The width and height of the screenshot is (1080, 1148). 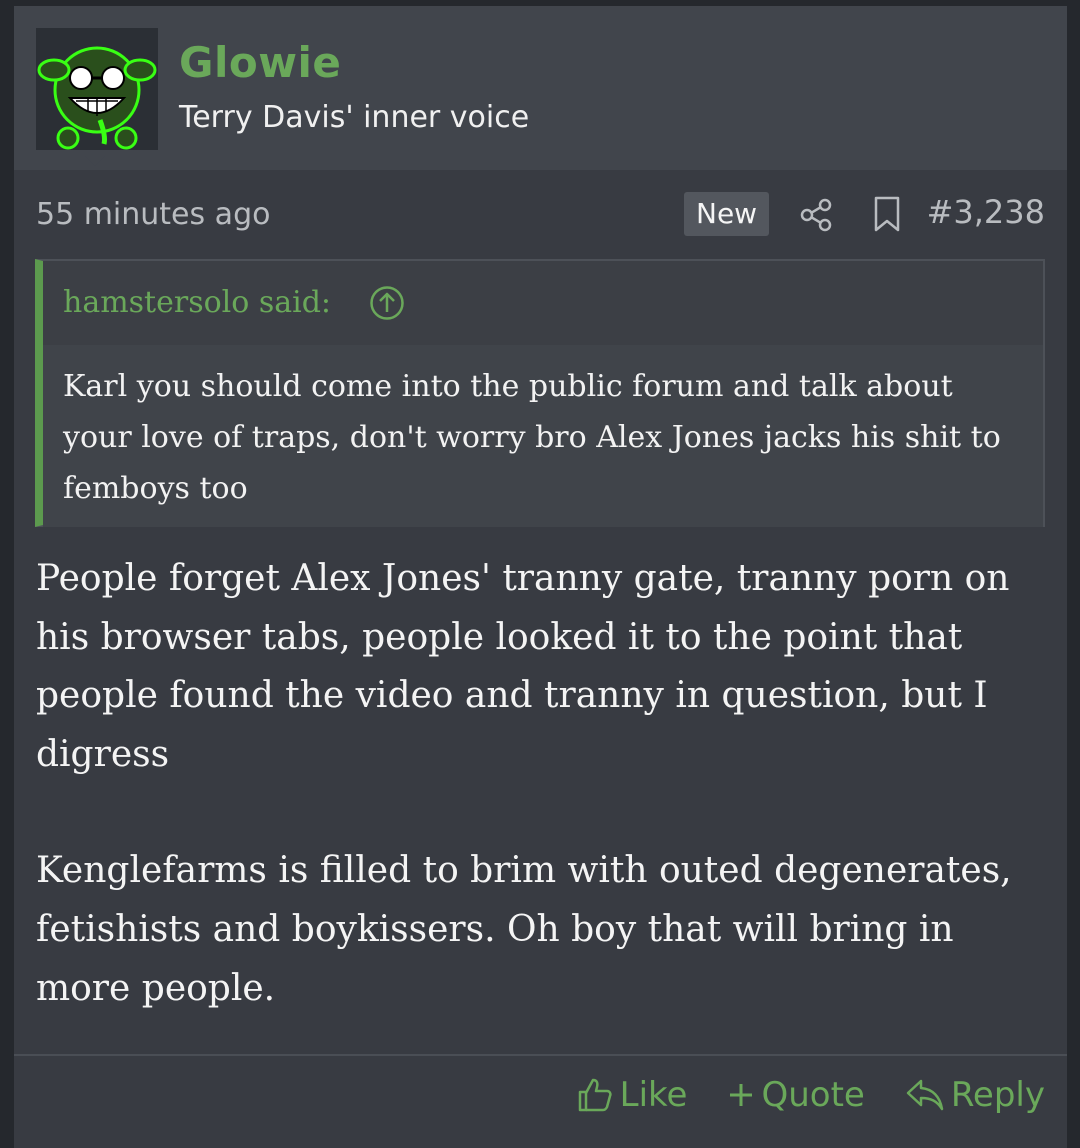 I want to click on like-button: Like, so click(x=632, y=1095).